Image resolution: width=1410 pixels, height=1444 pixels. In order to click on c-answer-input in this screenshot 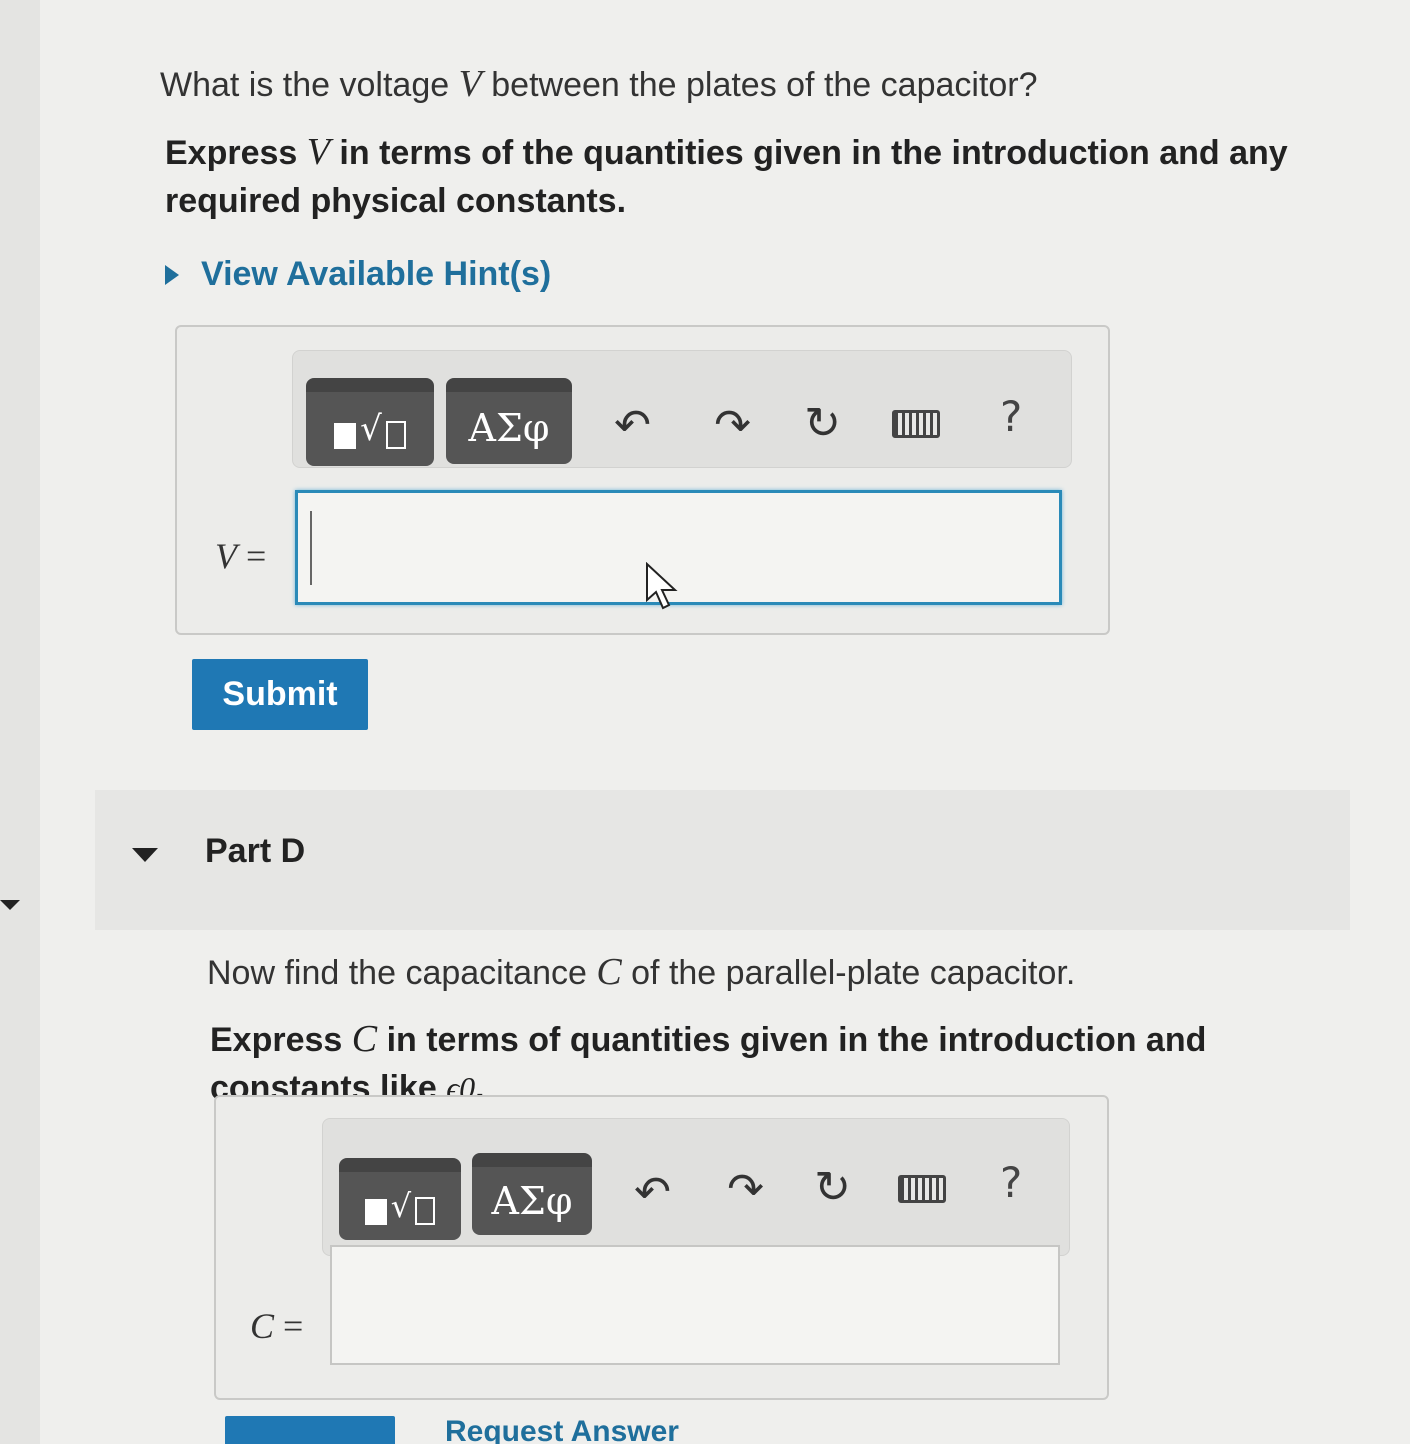, I will do `click(695, 1305)`.